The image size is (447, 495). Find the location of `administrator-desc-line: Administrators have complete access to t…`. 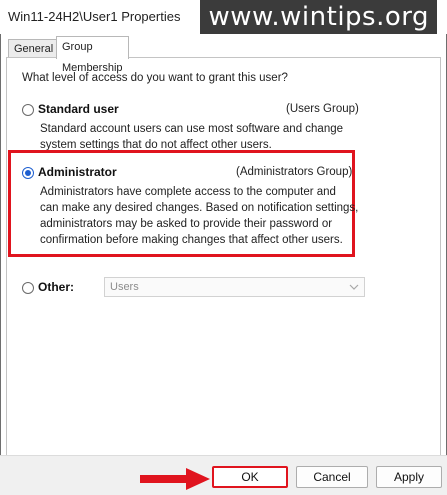

administrator-desc-line: Administrators have complete access to t… is located at coordinates (188, 192).